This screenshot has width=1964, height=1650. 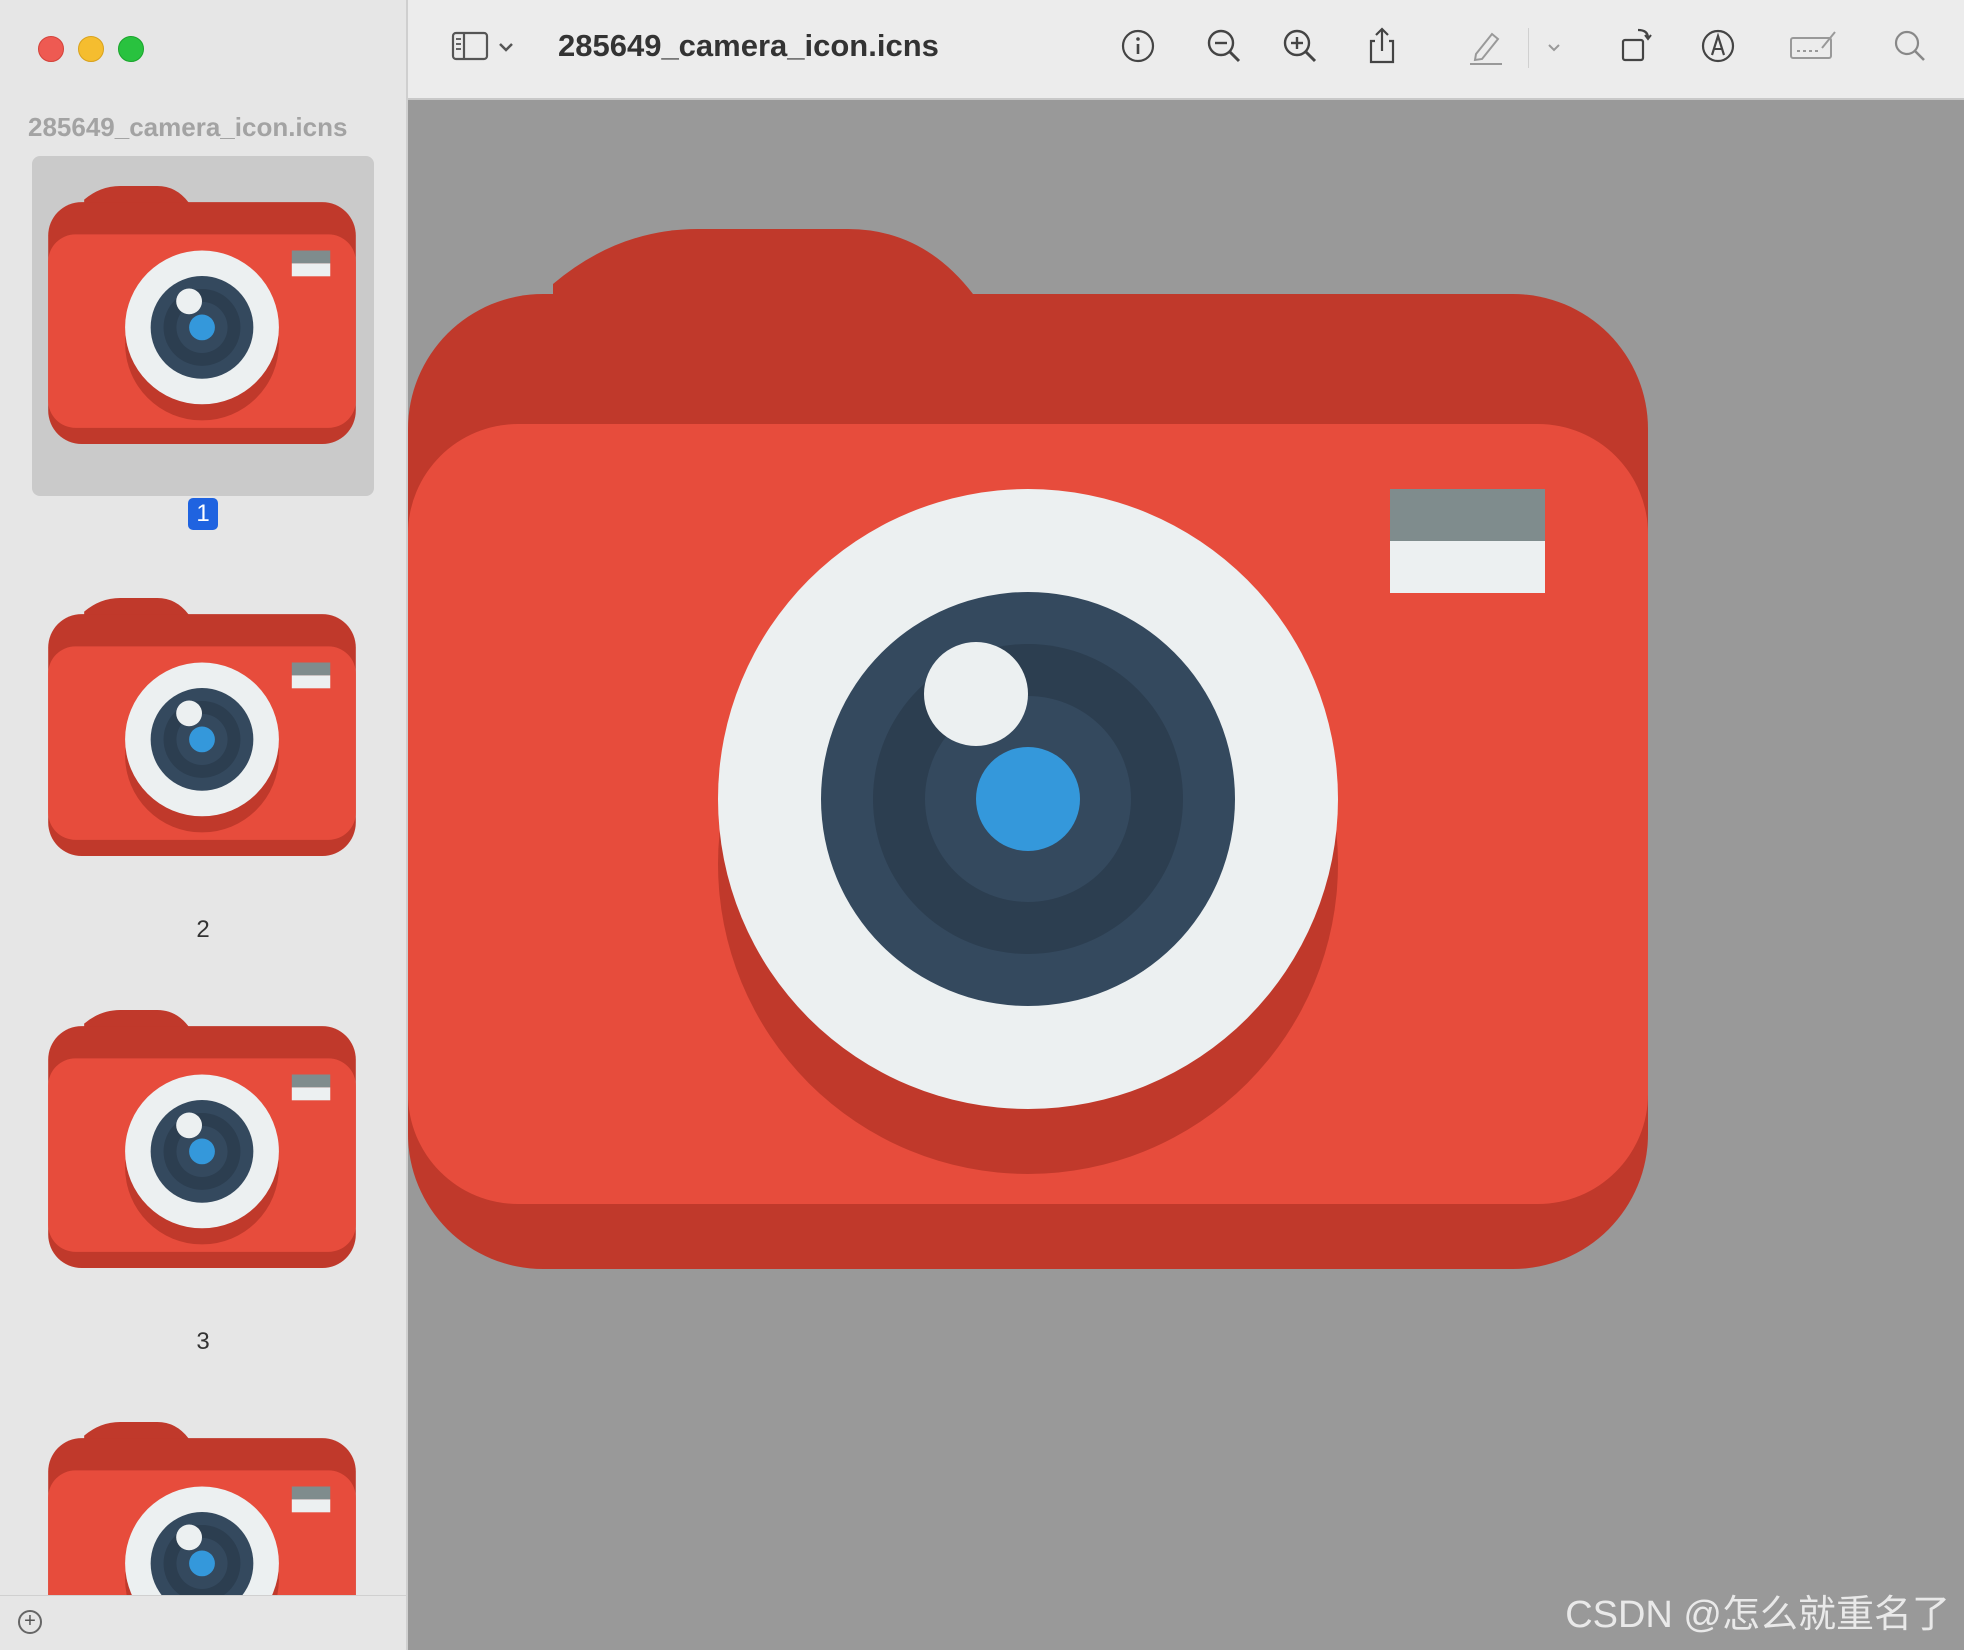 I want to click on share-icon, so click(x=1382, y=46).